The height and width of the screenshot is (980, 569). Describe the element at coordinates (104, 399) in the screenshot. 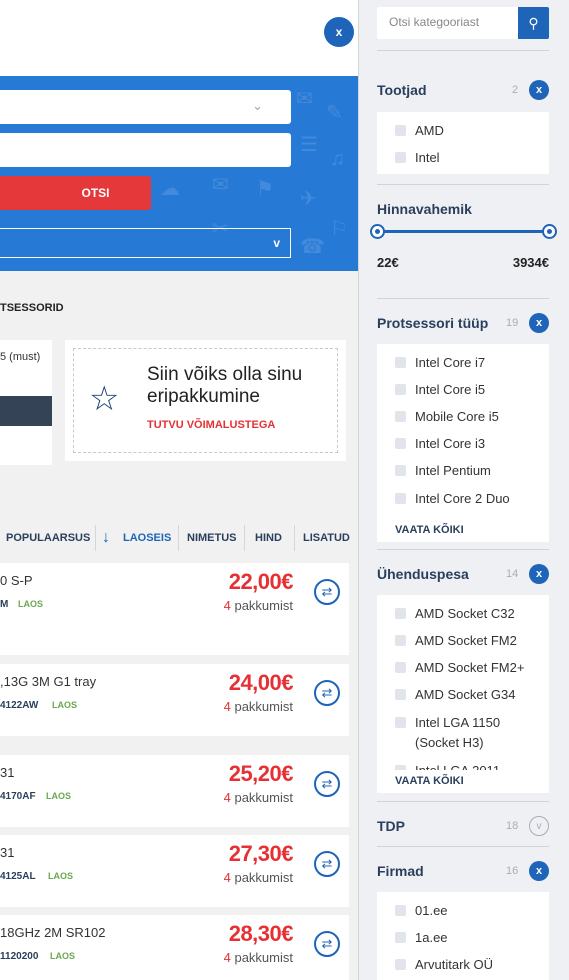

I see `star-icon: ☆` at that location.